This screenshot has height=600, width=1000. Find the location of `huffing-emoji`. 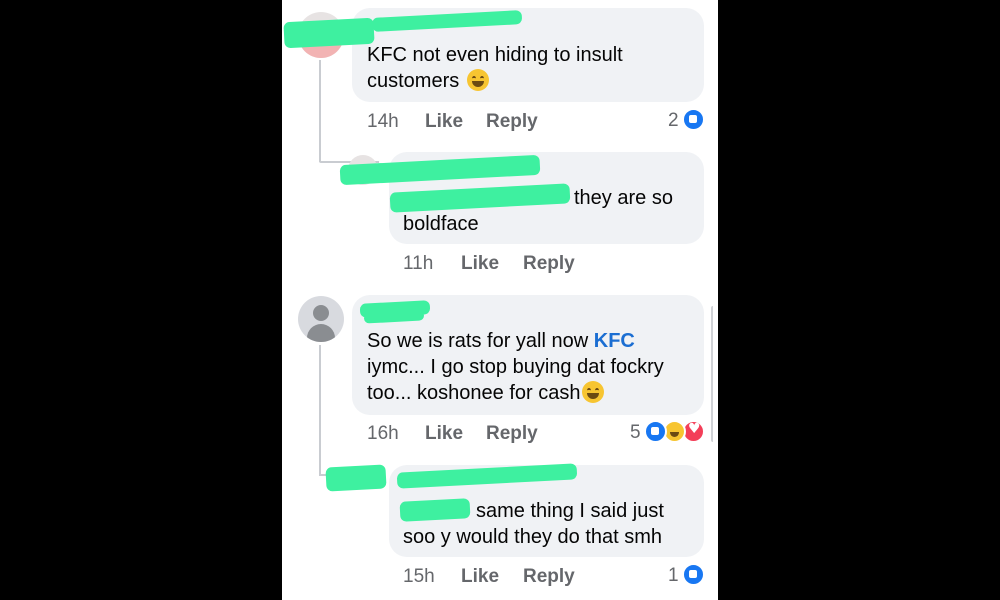

huffing-emoji is located at coordinates (593, 392).